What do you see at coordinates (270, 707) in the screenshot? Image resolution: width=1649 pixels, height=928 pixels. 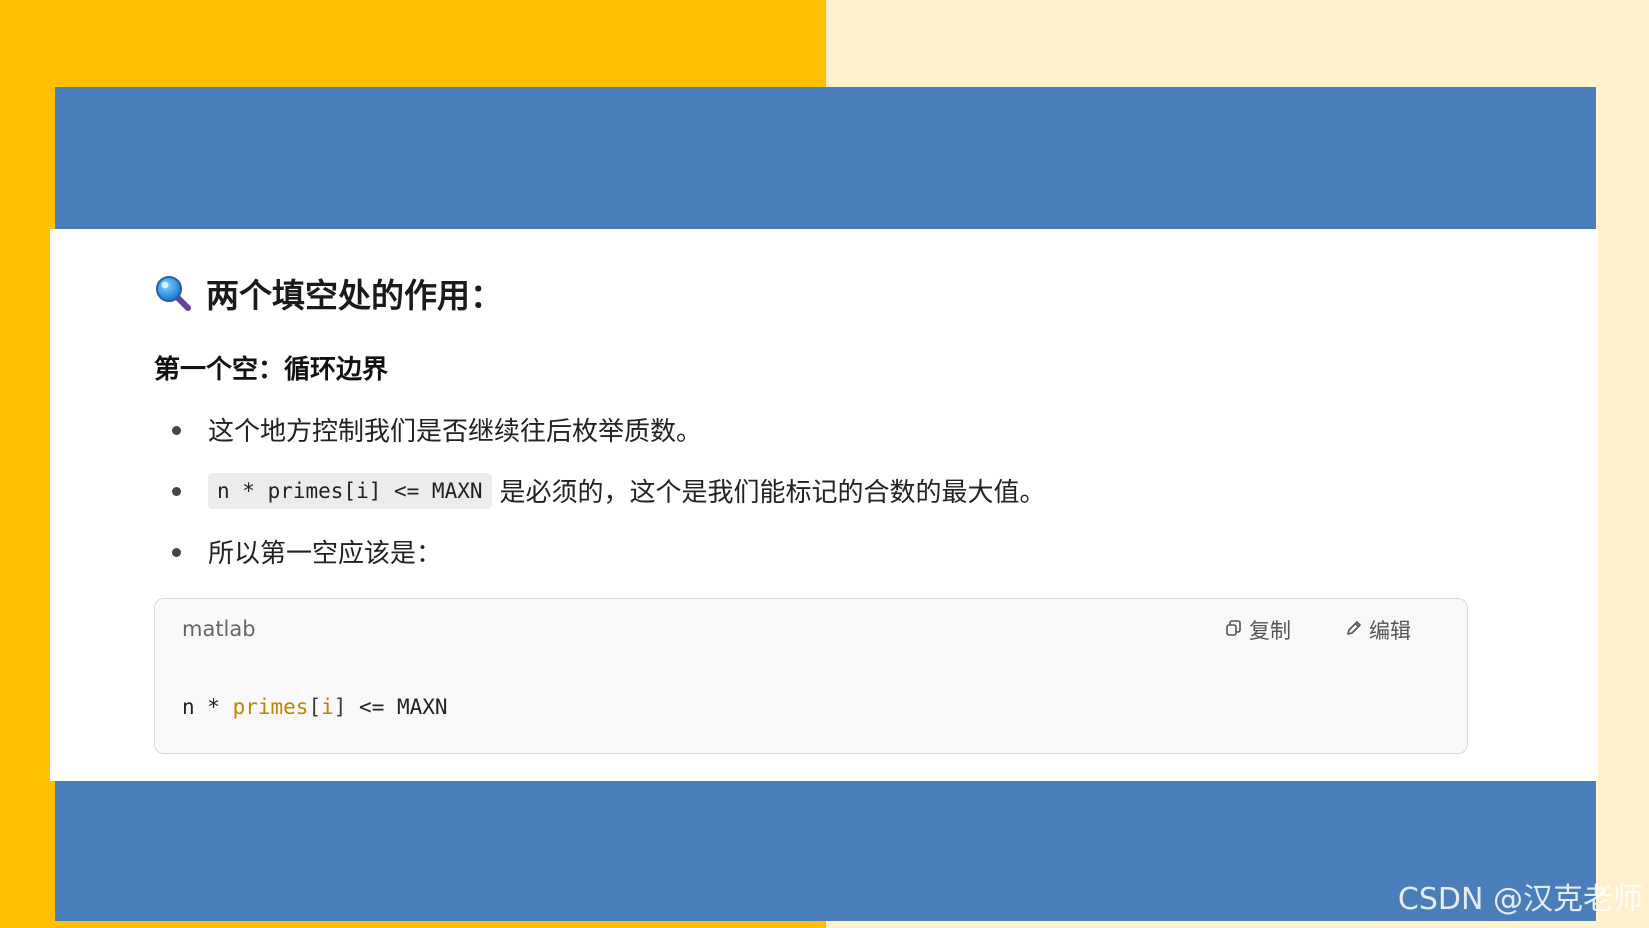 I see `code-token-function: primes` at bounding box center [270, 707].